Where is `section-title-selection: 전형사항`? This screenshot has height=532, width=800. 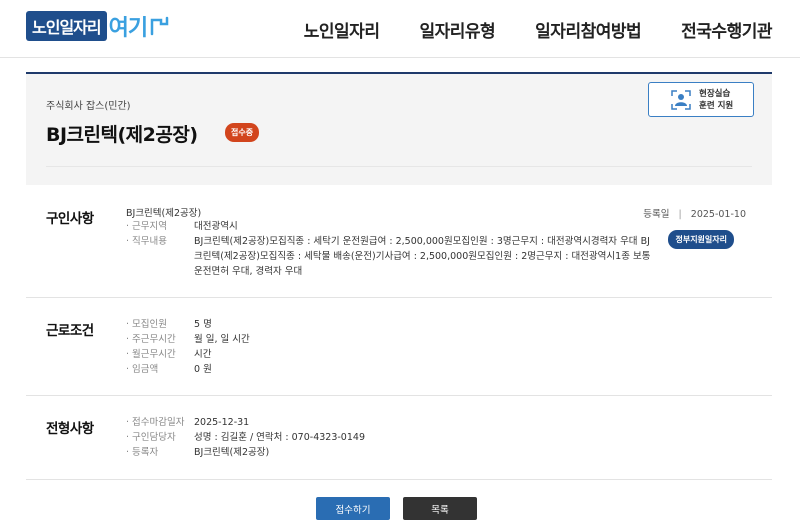
section-title-selection: 전형사항 is located at coordinates (70, 429).